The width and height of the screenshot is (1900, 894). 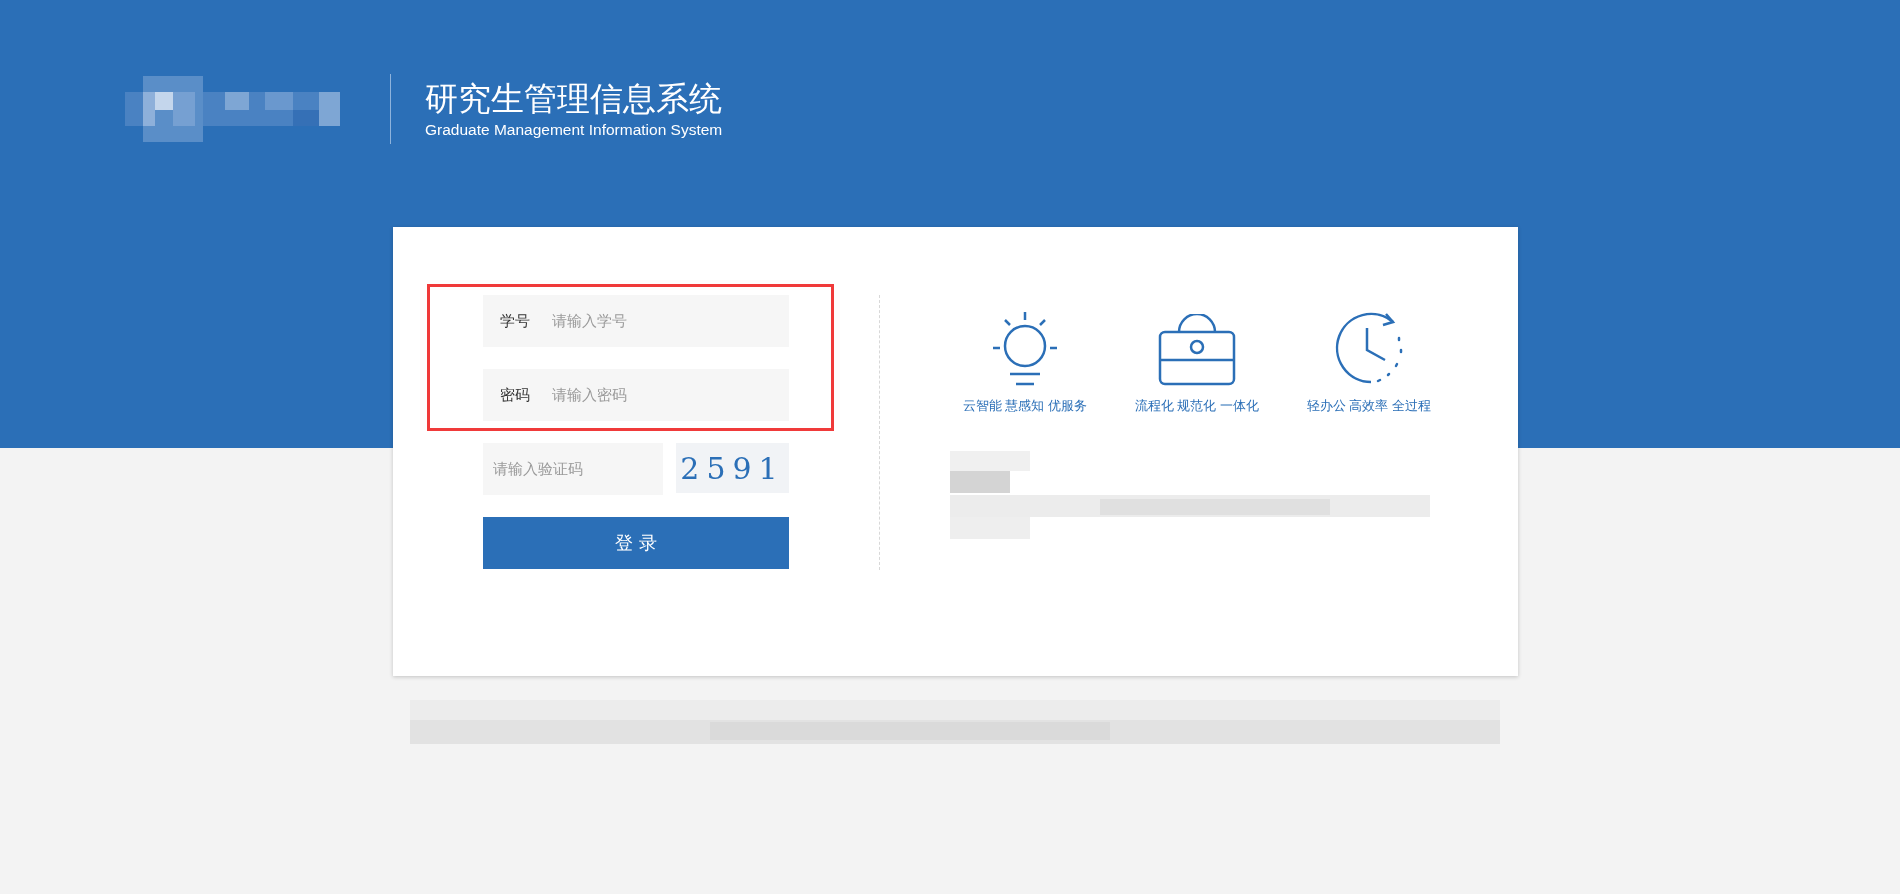 I want to click on field-label: 学号, so click(x=515, y=321).